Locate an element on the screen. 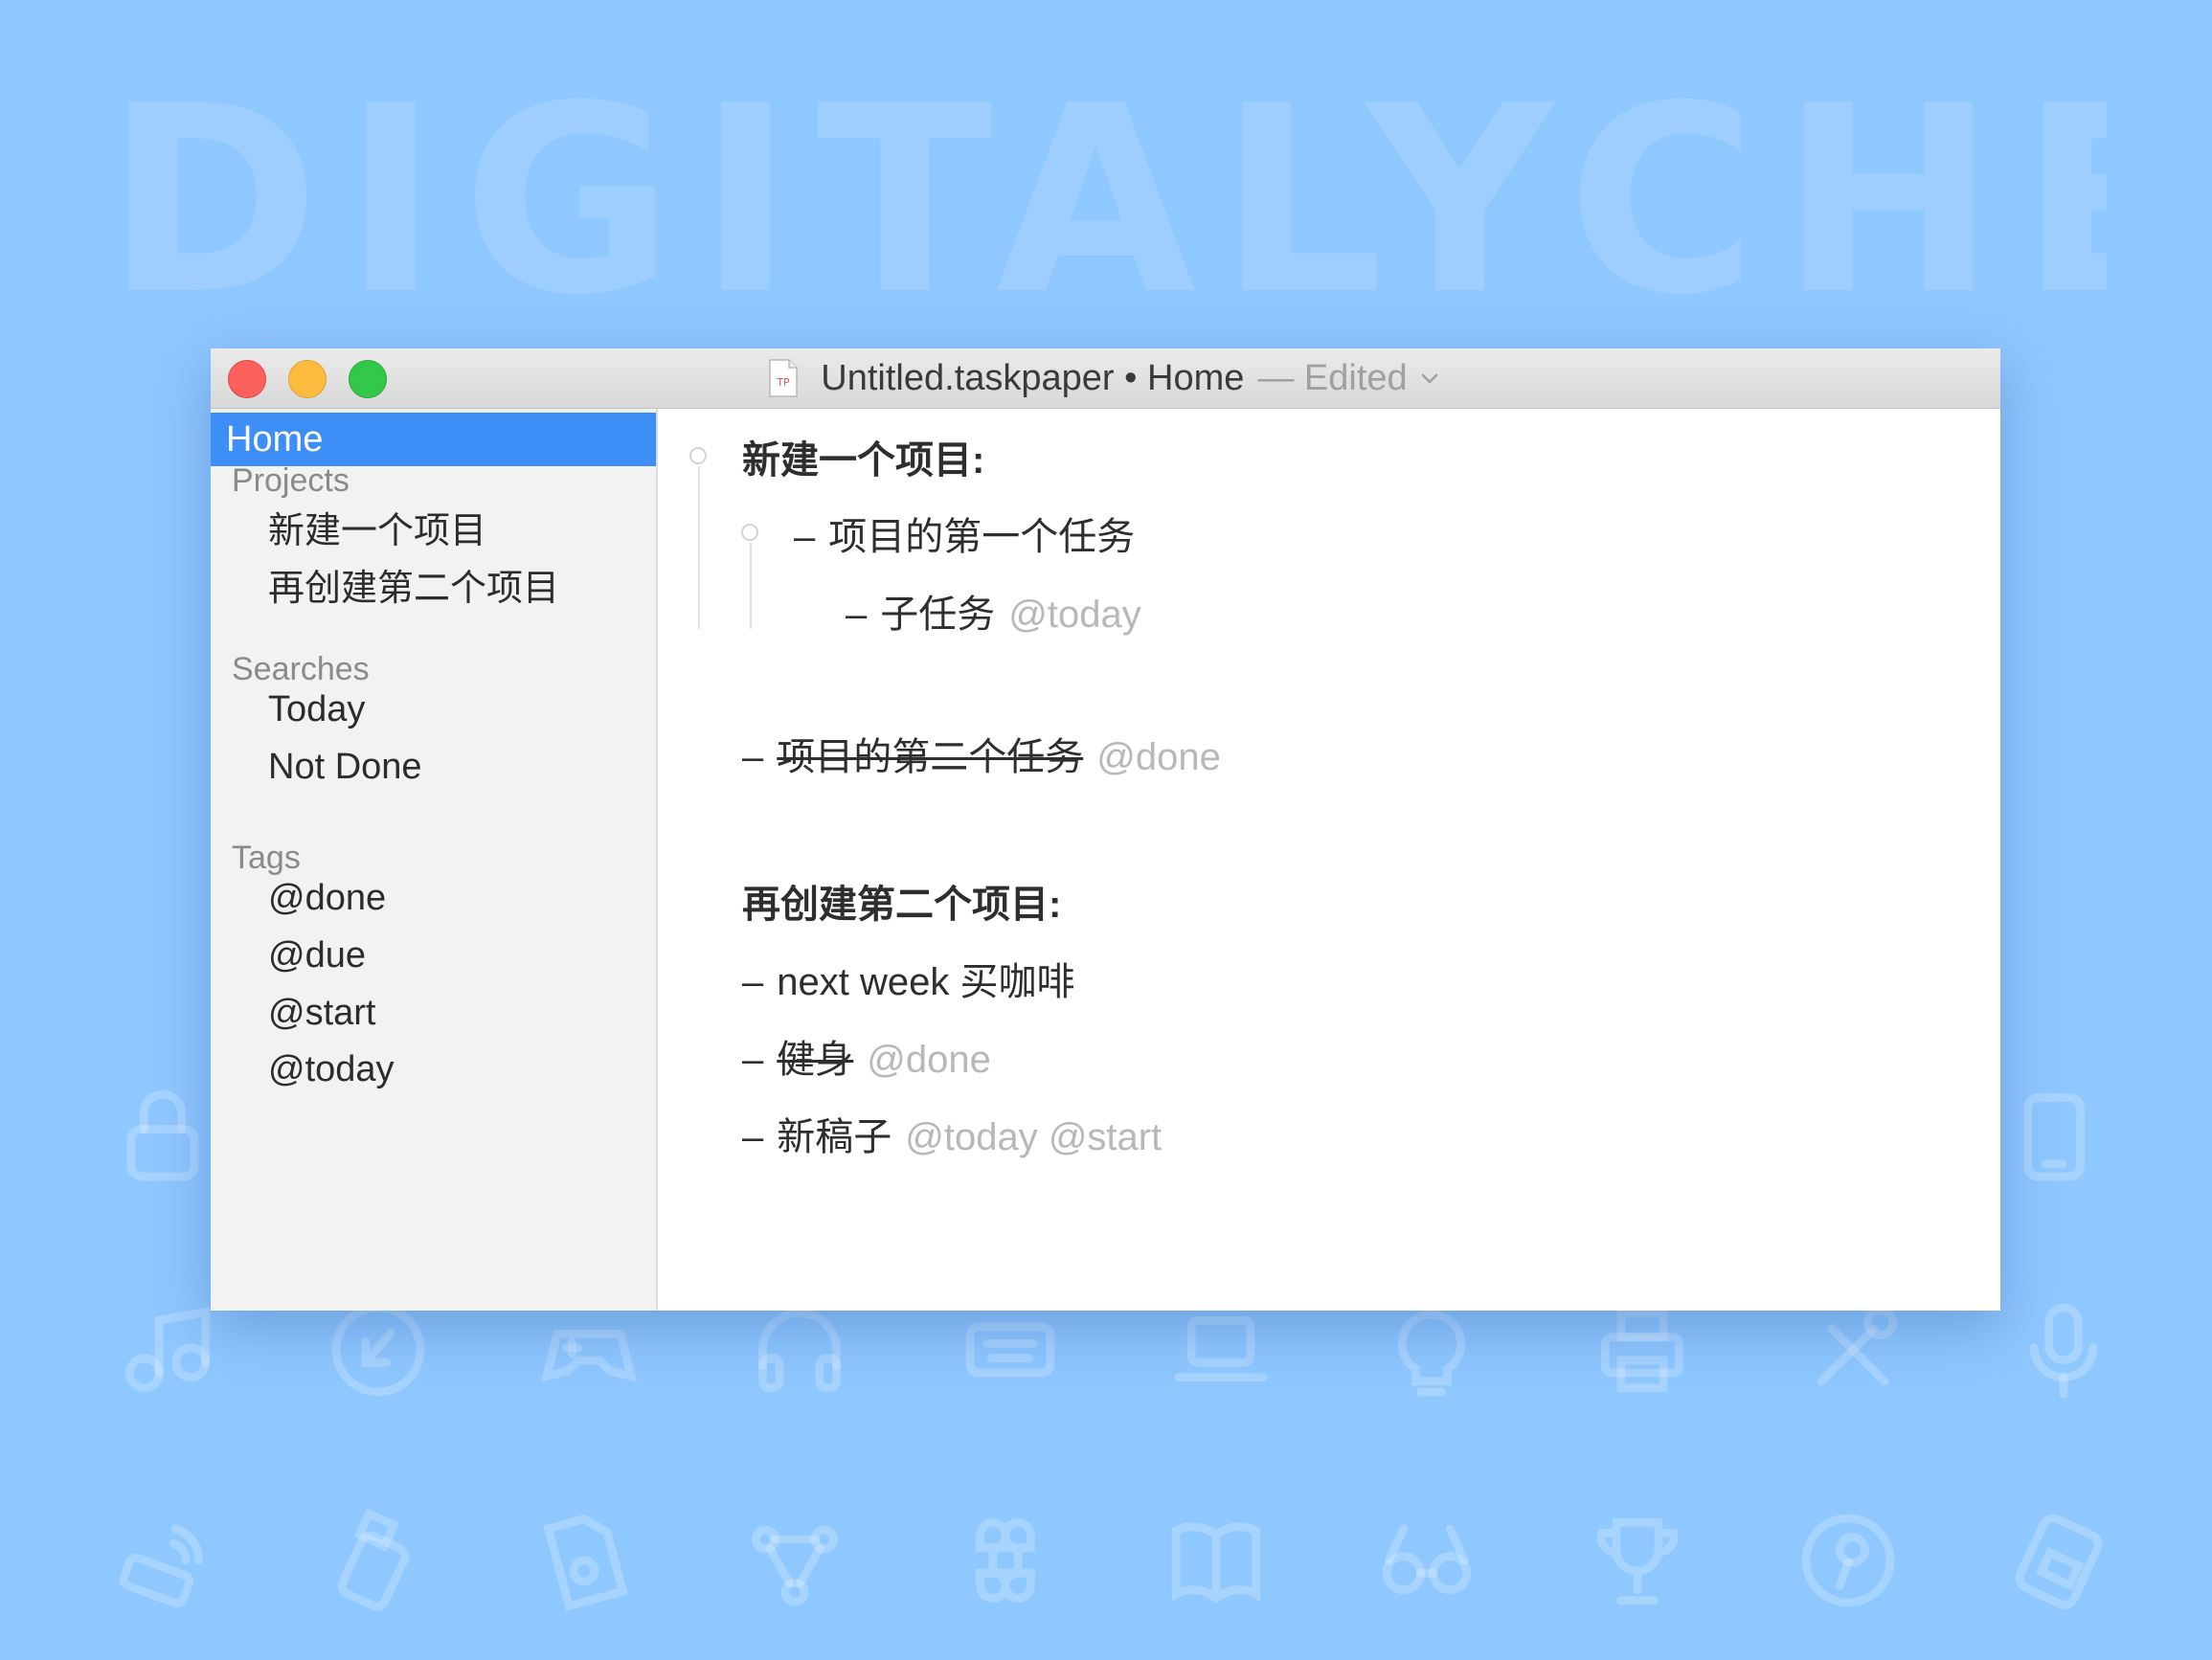  task-item: – 项目的第二个任务 @done is located at coordinates (981, 753).